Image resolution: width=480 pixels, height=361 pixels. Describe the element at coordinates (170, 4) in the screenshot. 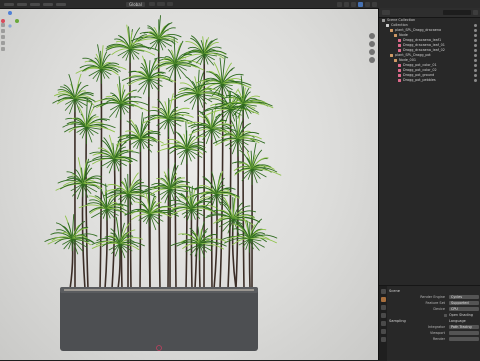

I see `proportional-editing-toggle` at that location.